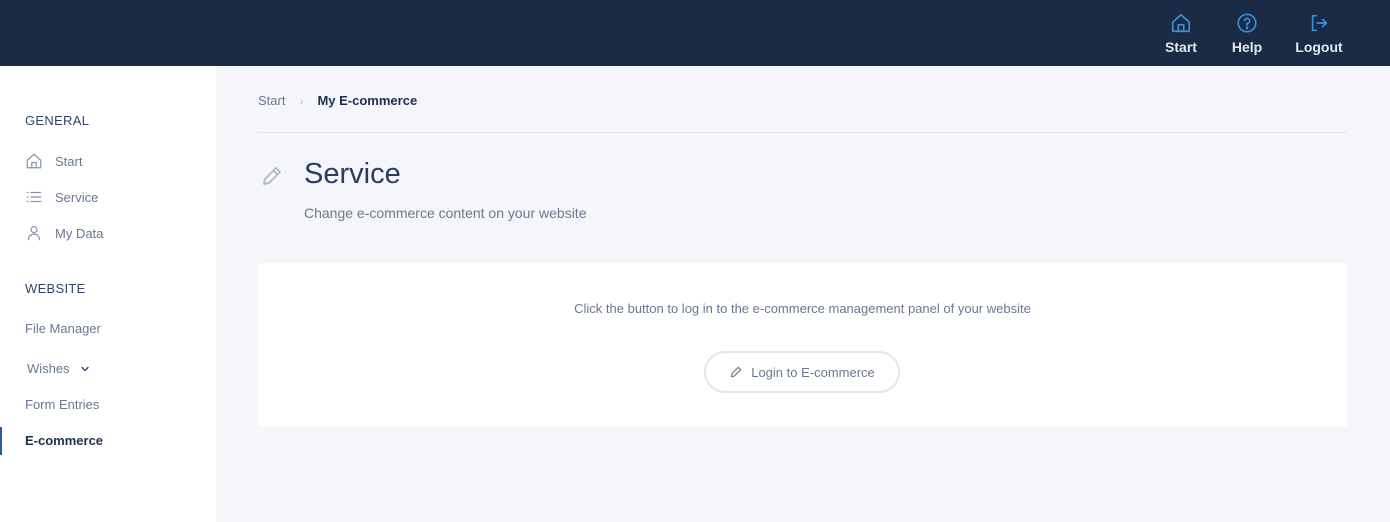 The image size is (1390, 522). I want to click on top-nav-help: Help, so click(1247, 33).